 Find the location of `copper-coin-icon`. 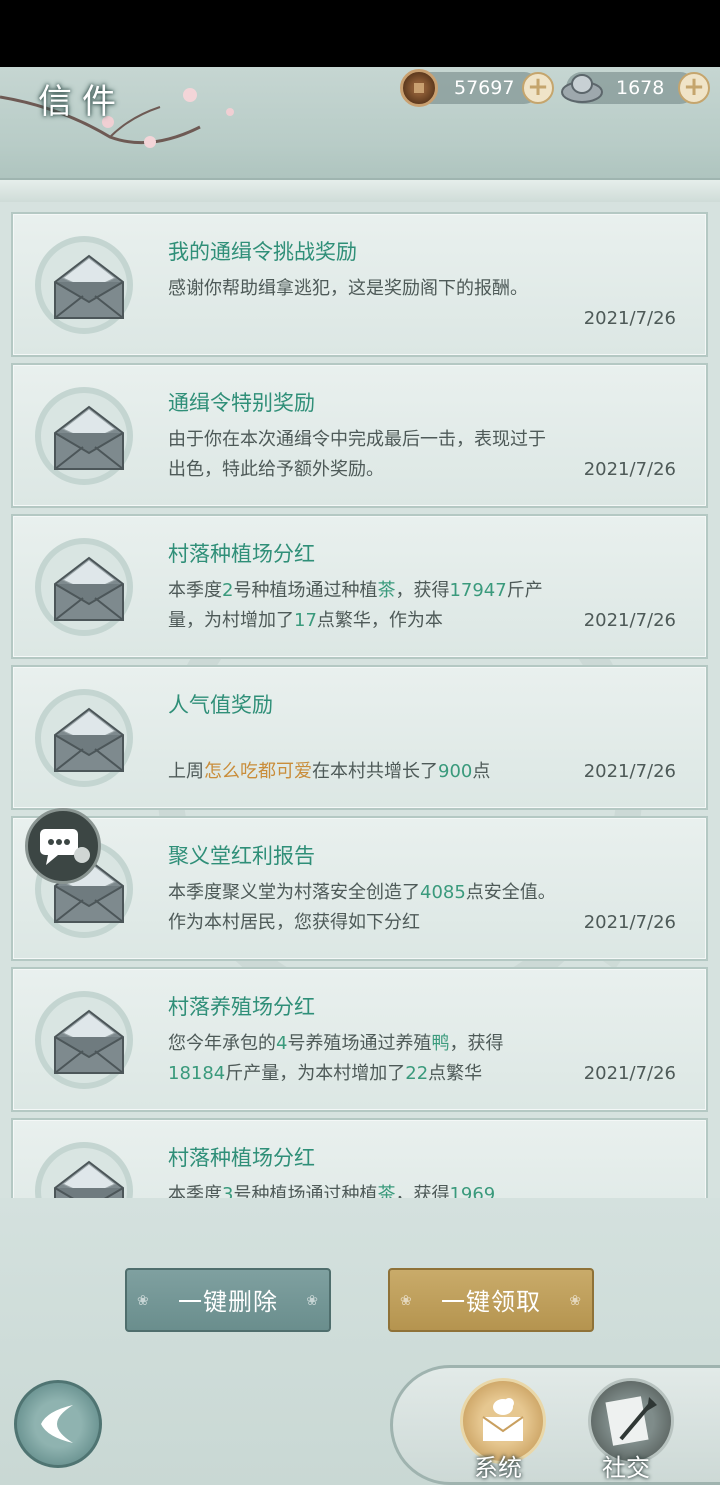

copper-coin-icon is located at coordinates (419, 88).